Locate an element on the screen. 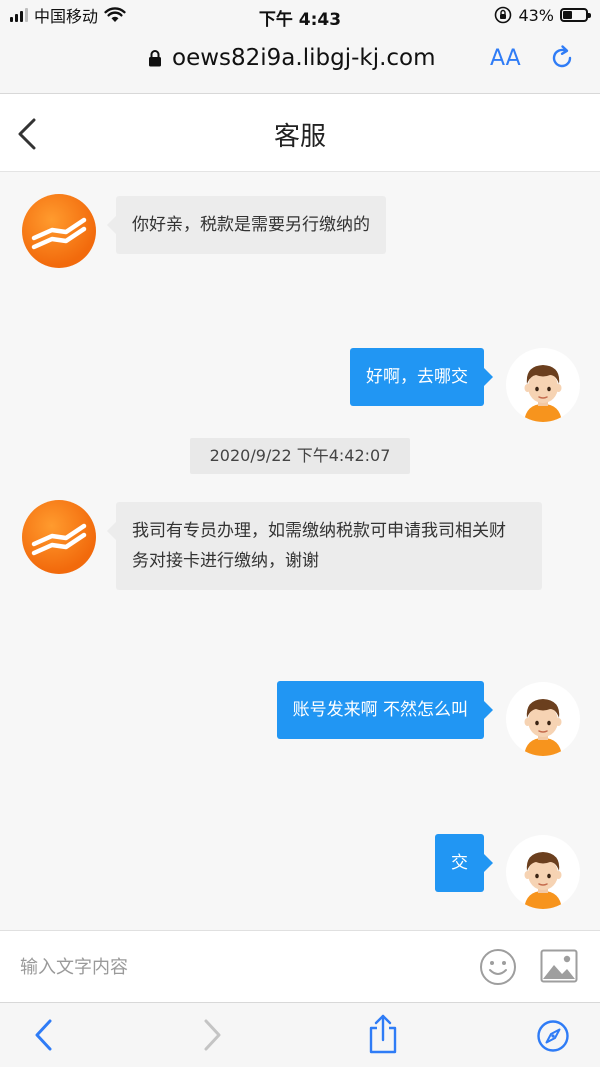 The width and height of the screenshot is (600, 1067). battery-icon is located at coordinates (575, 15).